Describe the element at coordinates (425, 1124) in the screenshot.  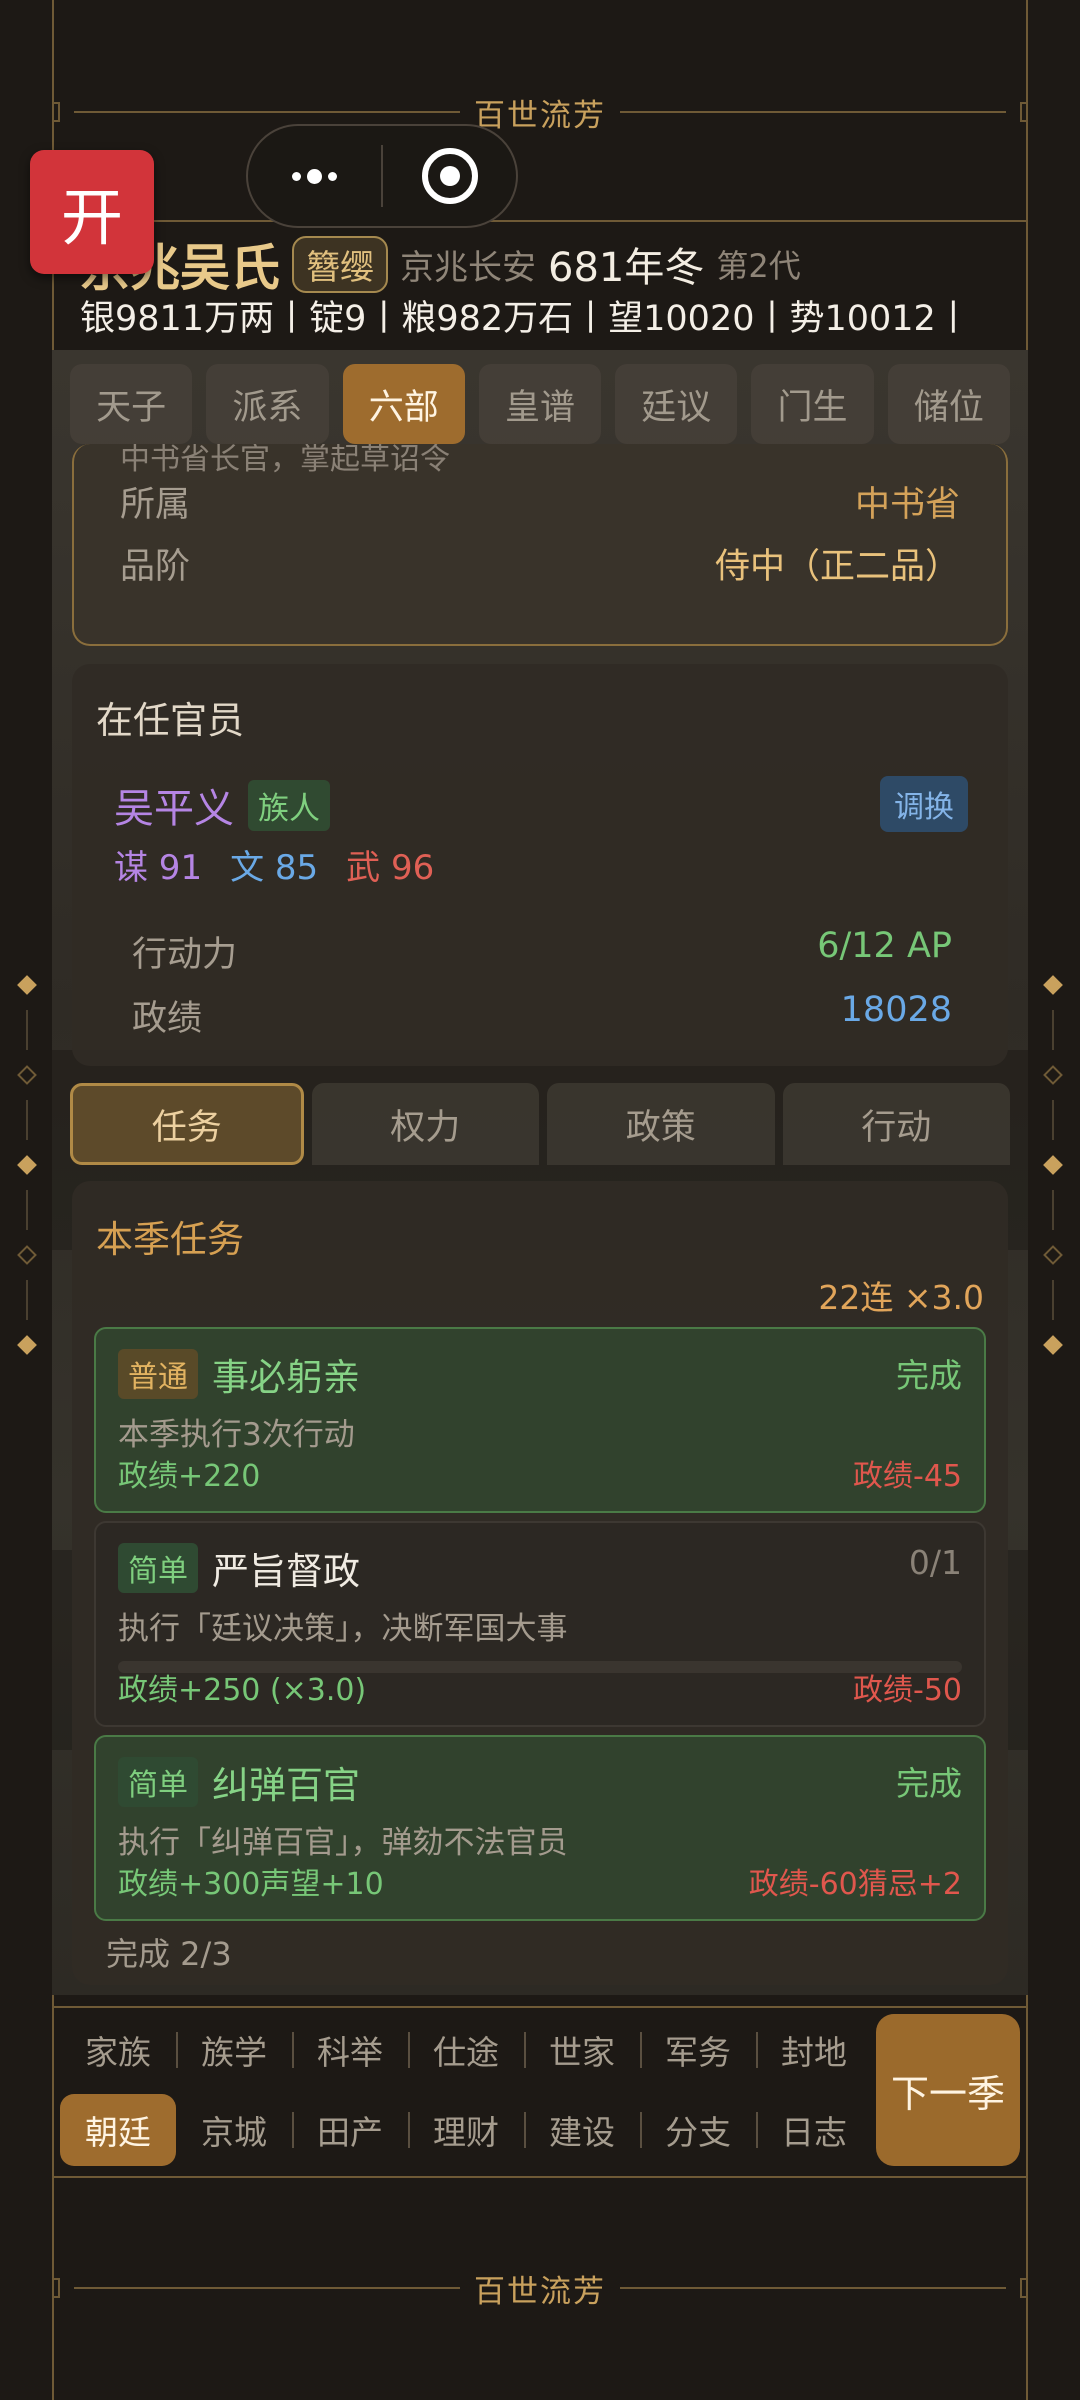
I see `tab-power: 权力` at that location.